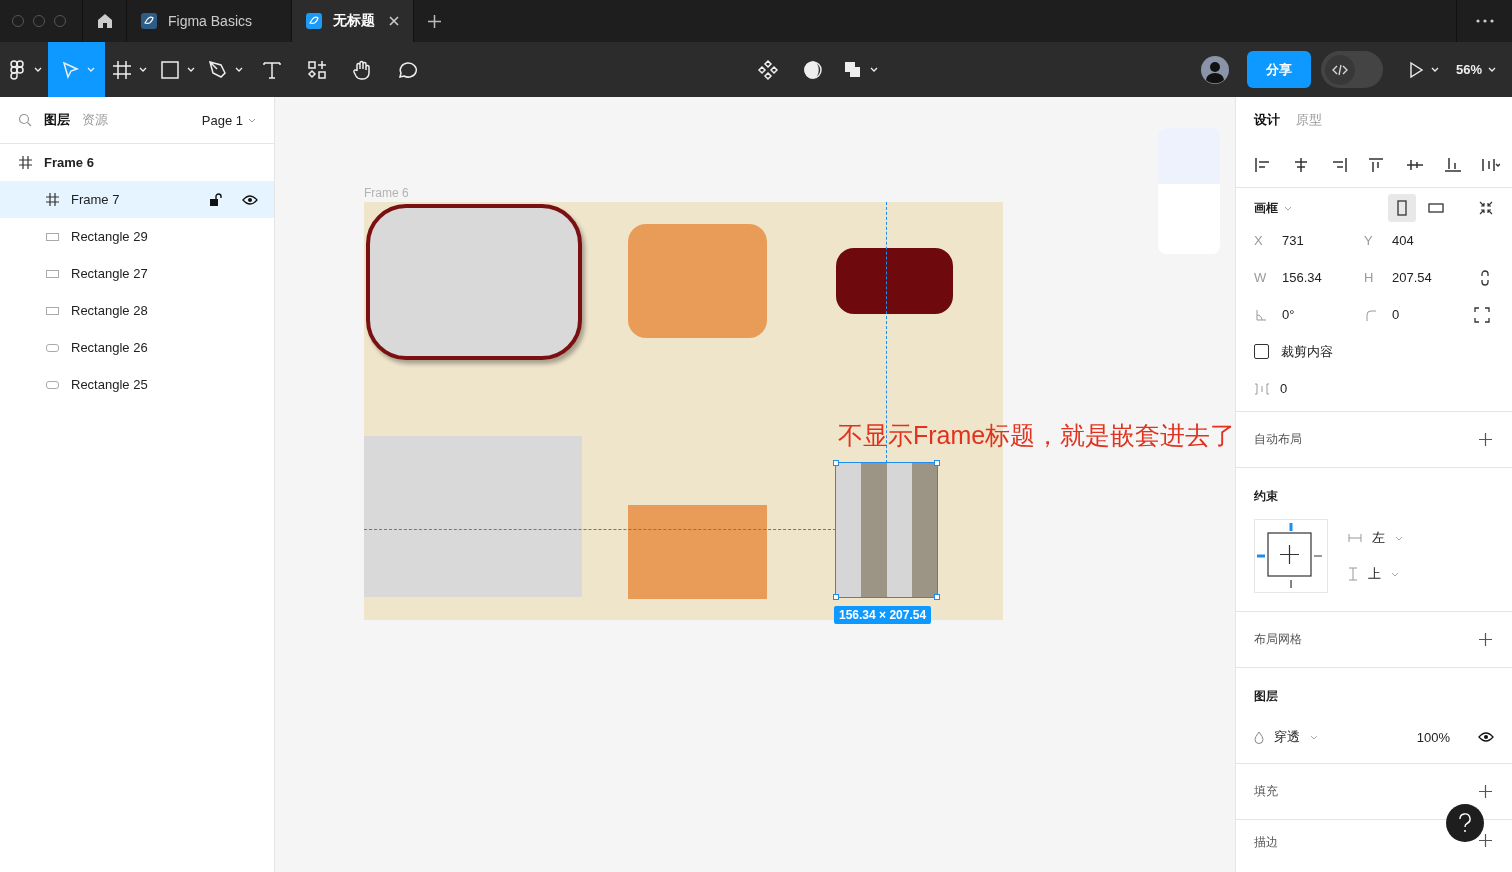 The width and height of the screenshot is (1512, 872). What do you see at coordinates (1266, 842) in the screenshot?
I see `section-title: 描边` at bounding box center [1266, 842].